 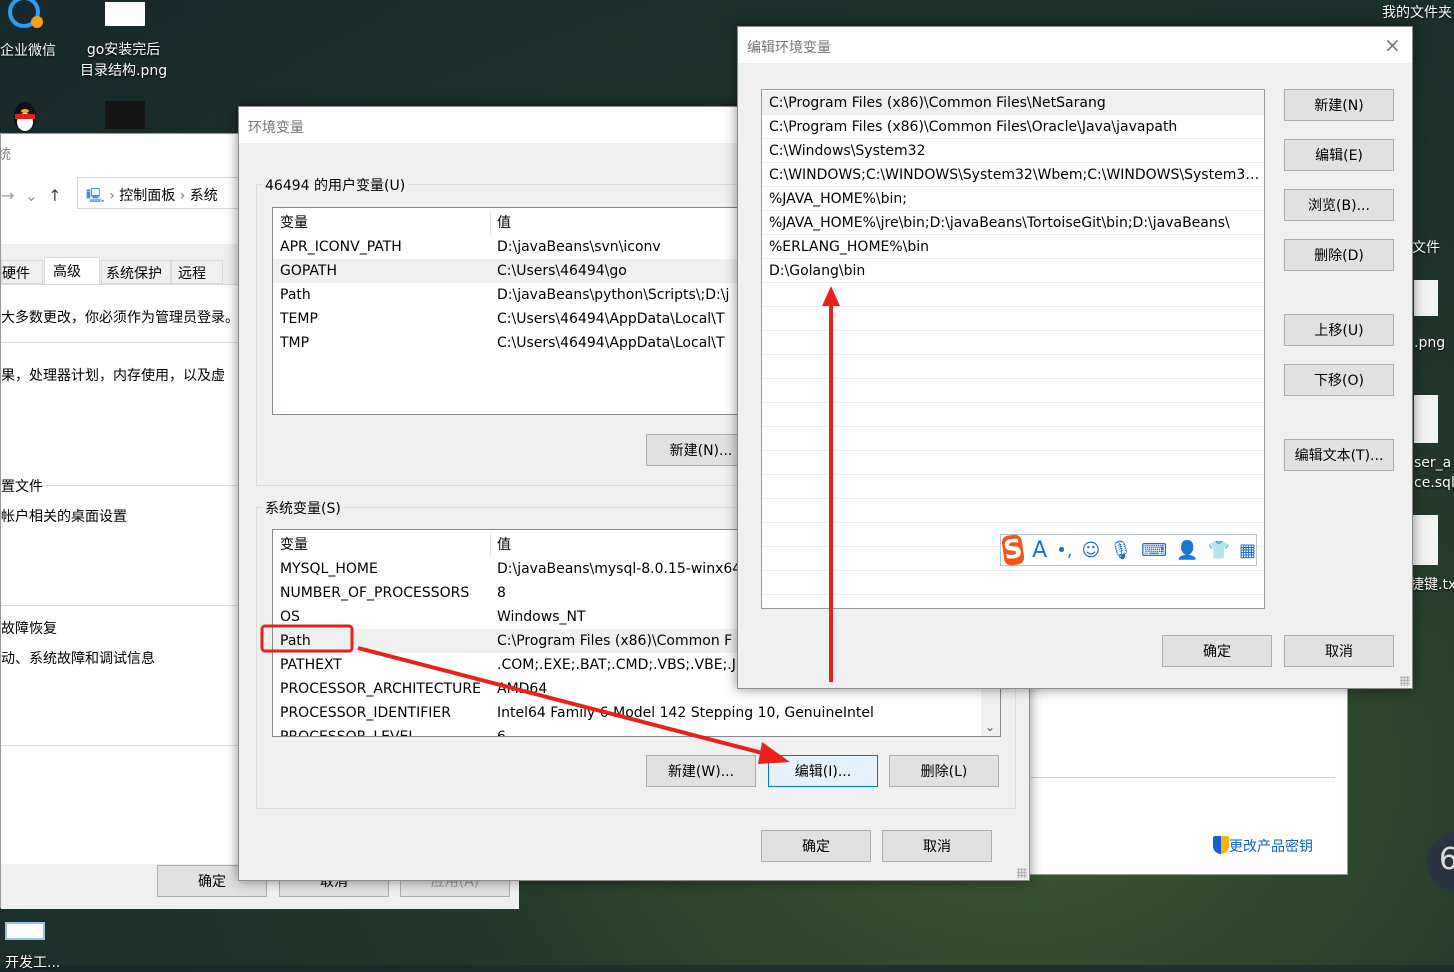 I want to click on path-highlight-box, so click(x=307, y=638).